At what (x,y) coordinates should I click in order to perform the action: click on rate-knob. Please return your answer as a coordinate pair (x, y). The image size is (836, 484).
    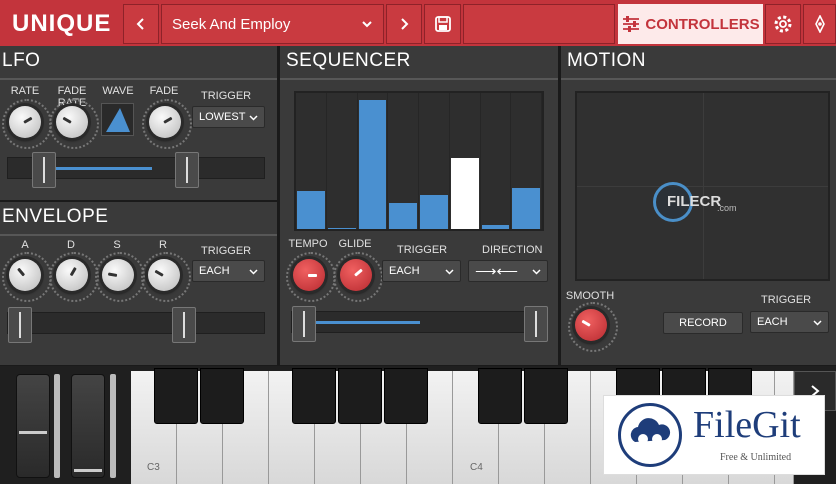
    Looking at the image, I should click on (27, 124).